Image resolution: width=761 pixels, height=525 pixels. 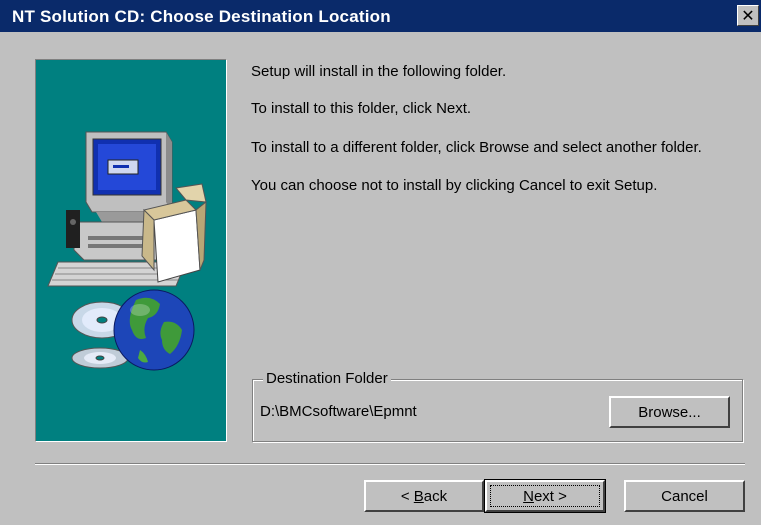 I want to click on cancel-button: Cancel, so click(x=684, y=496).